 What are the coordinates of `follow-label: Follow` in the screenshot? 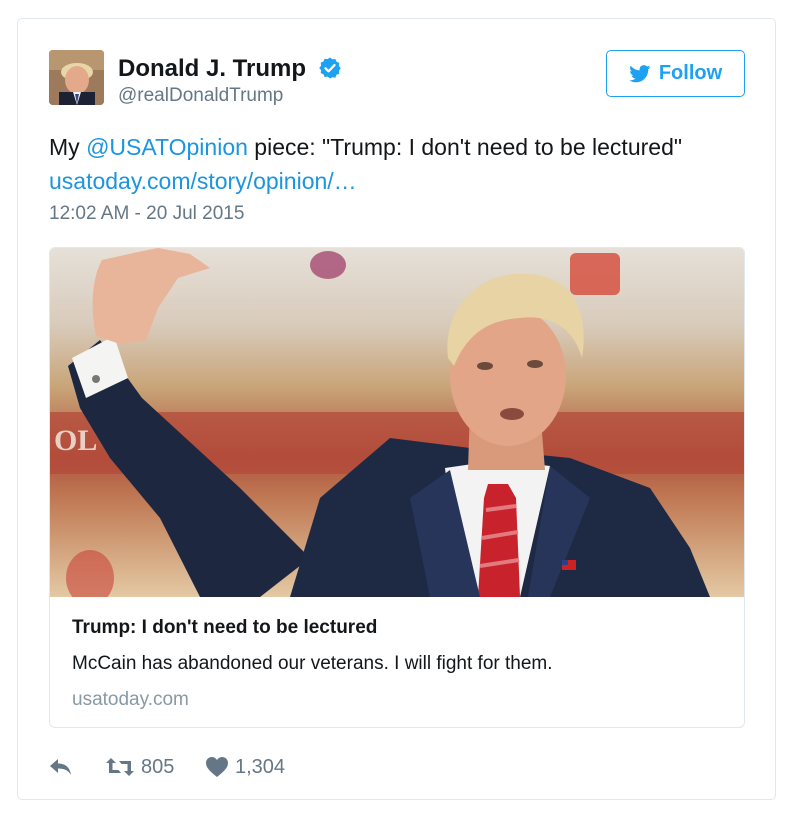 It's located at (690, 73).